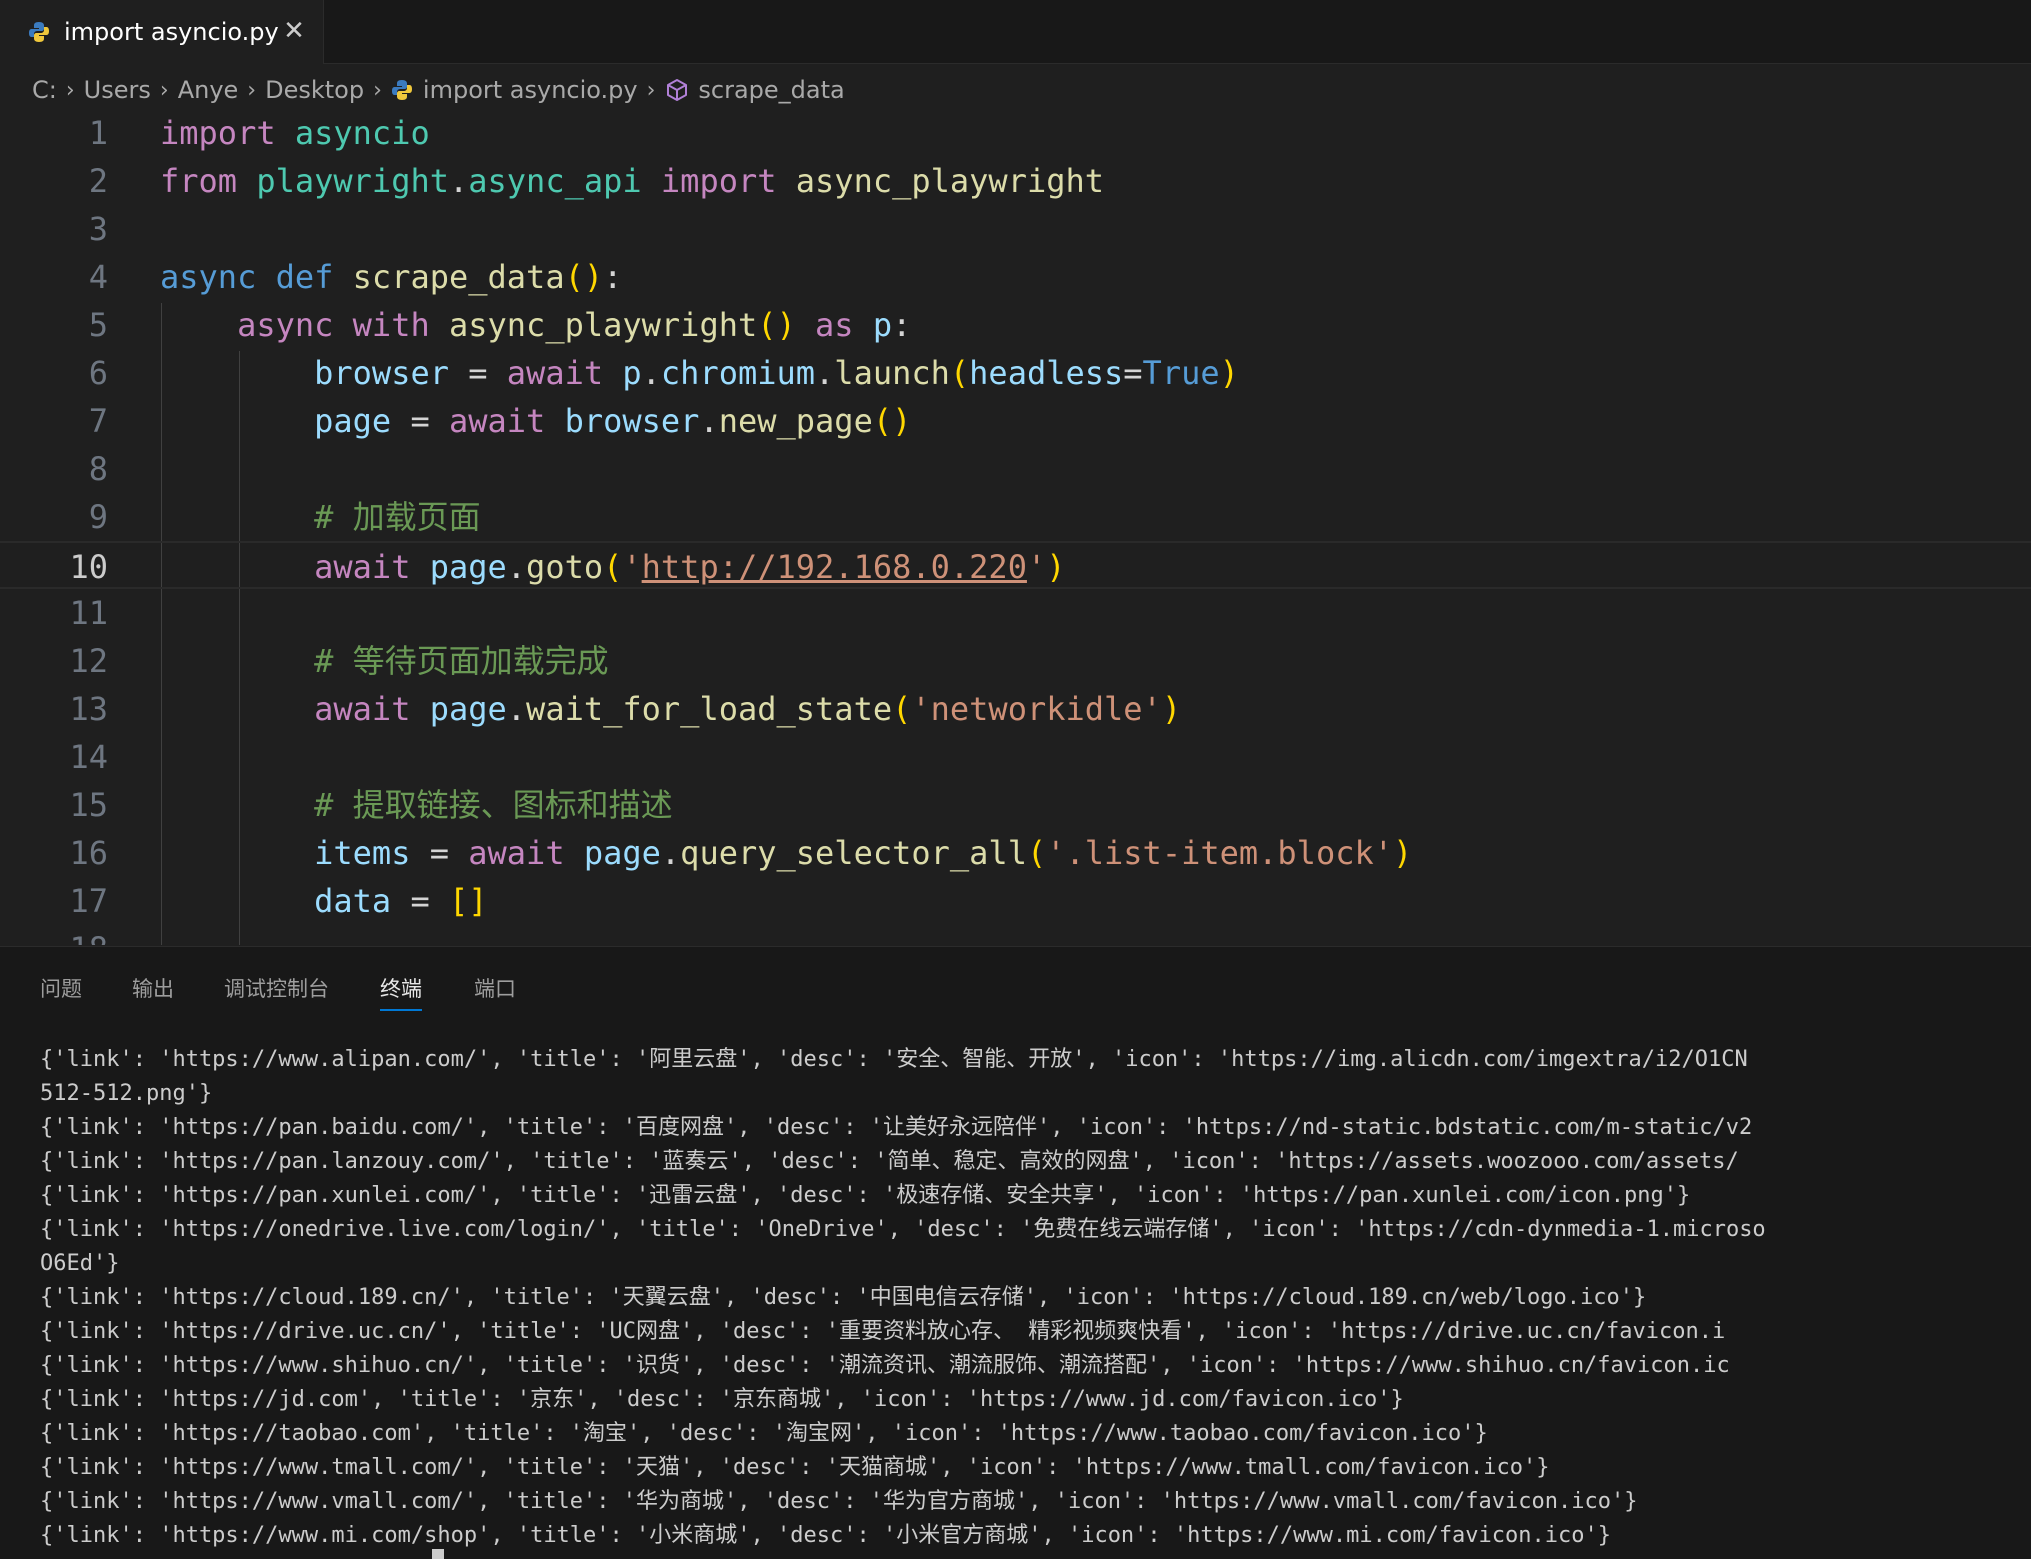 This screenshot has height=1559, width=2031. What do you see at coordinates (80, 1263) in the screenshot?
I see `terminal-line: O6Ed'}` at bounding box center [80, 1263].